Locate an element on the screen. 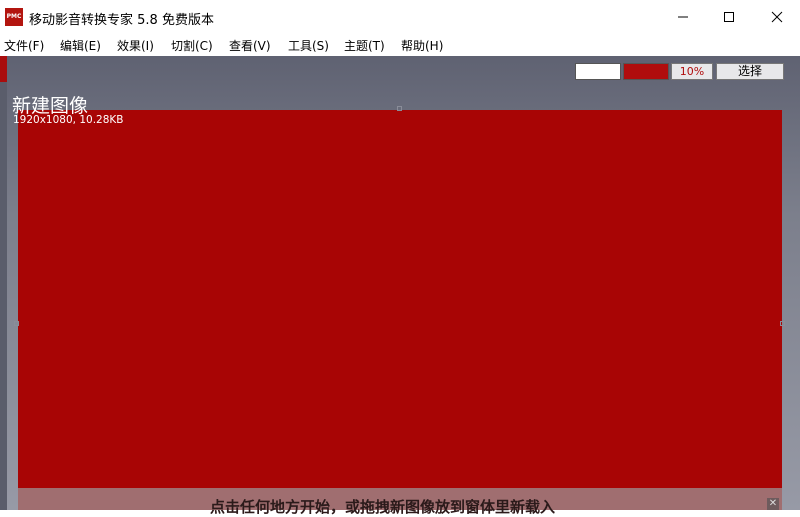  close-button is located at coordinates (777, 17).